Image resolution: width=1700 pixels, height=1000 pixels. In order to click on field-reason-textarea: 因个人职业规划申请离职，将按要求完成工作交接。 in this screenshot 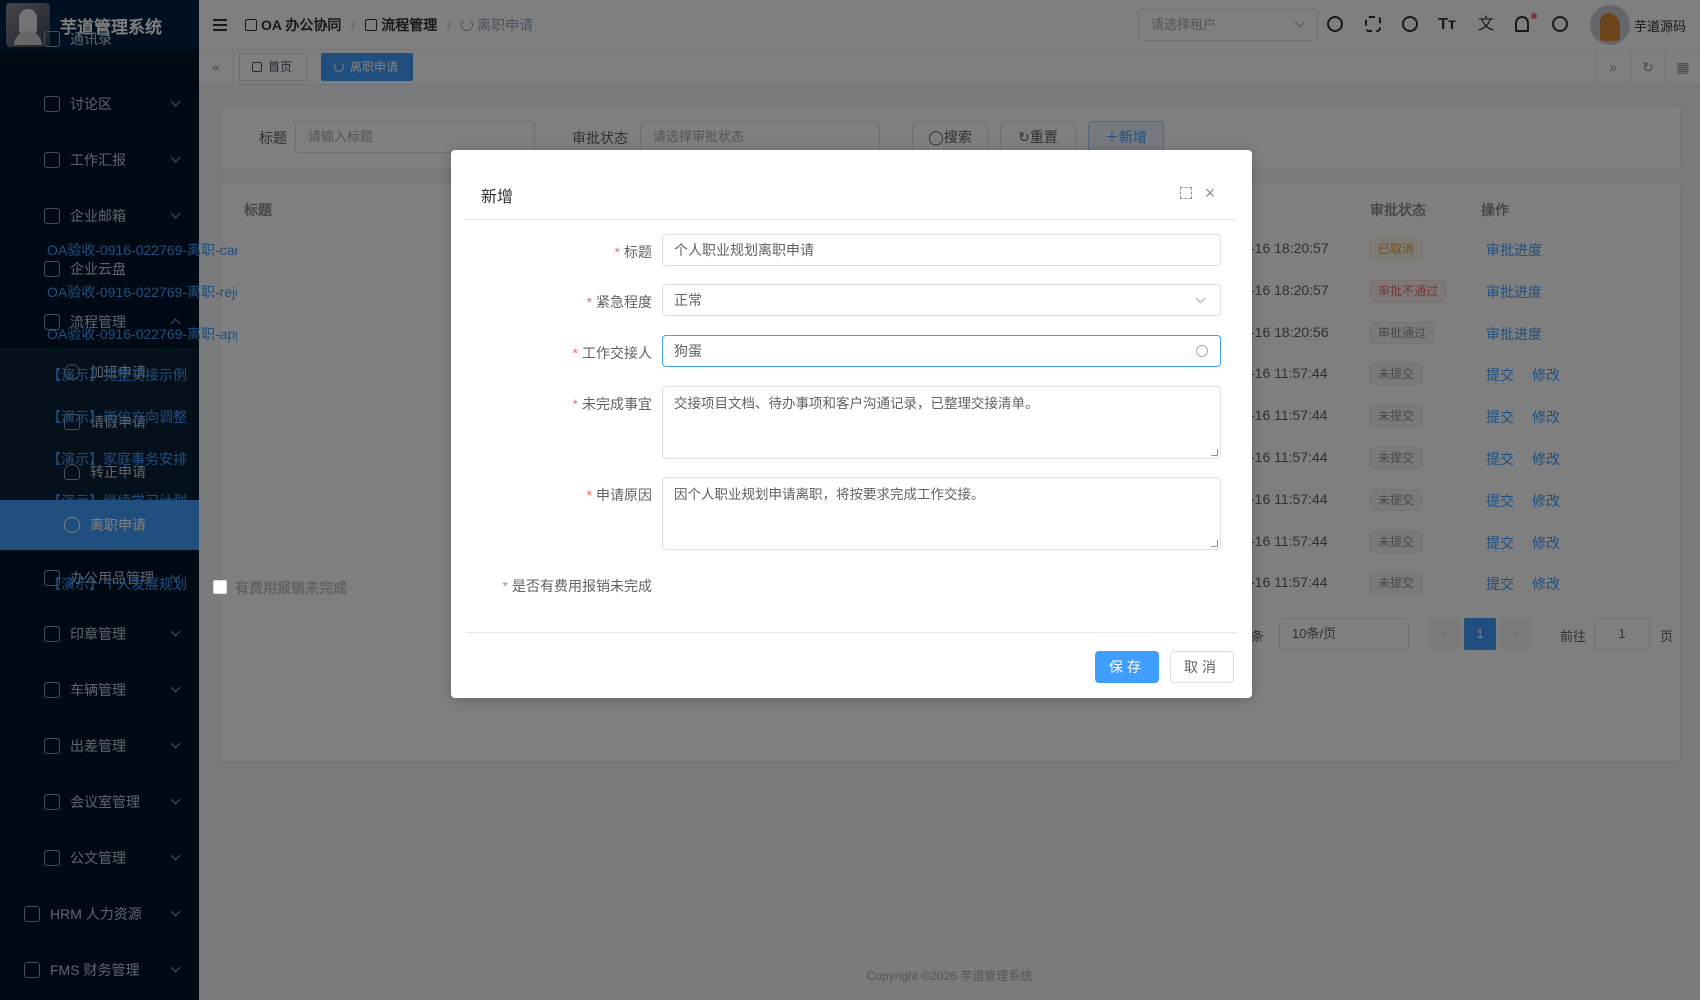, I will do `click(941, 513)`.